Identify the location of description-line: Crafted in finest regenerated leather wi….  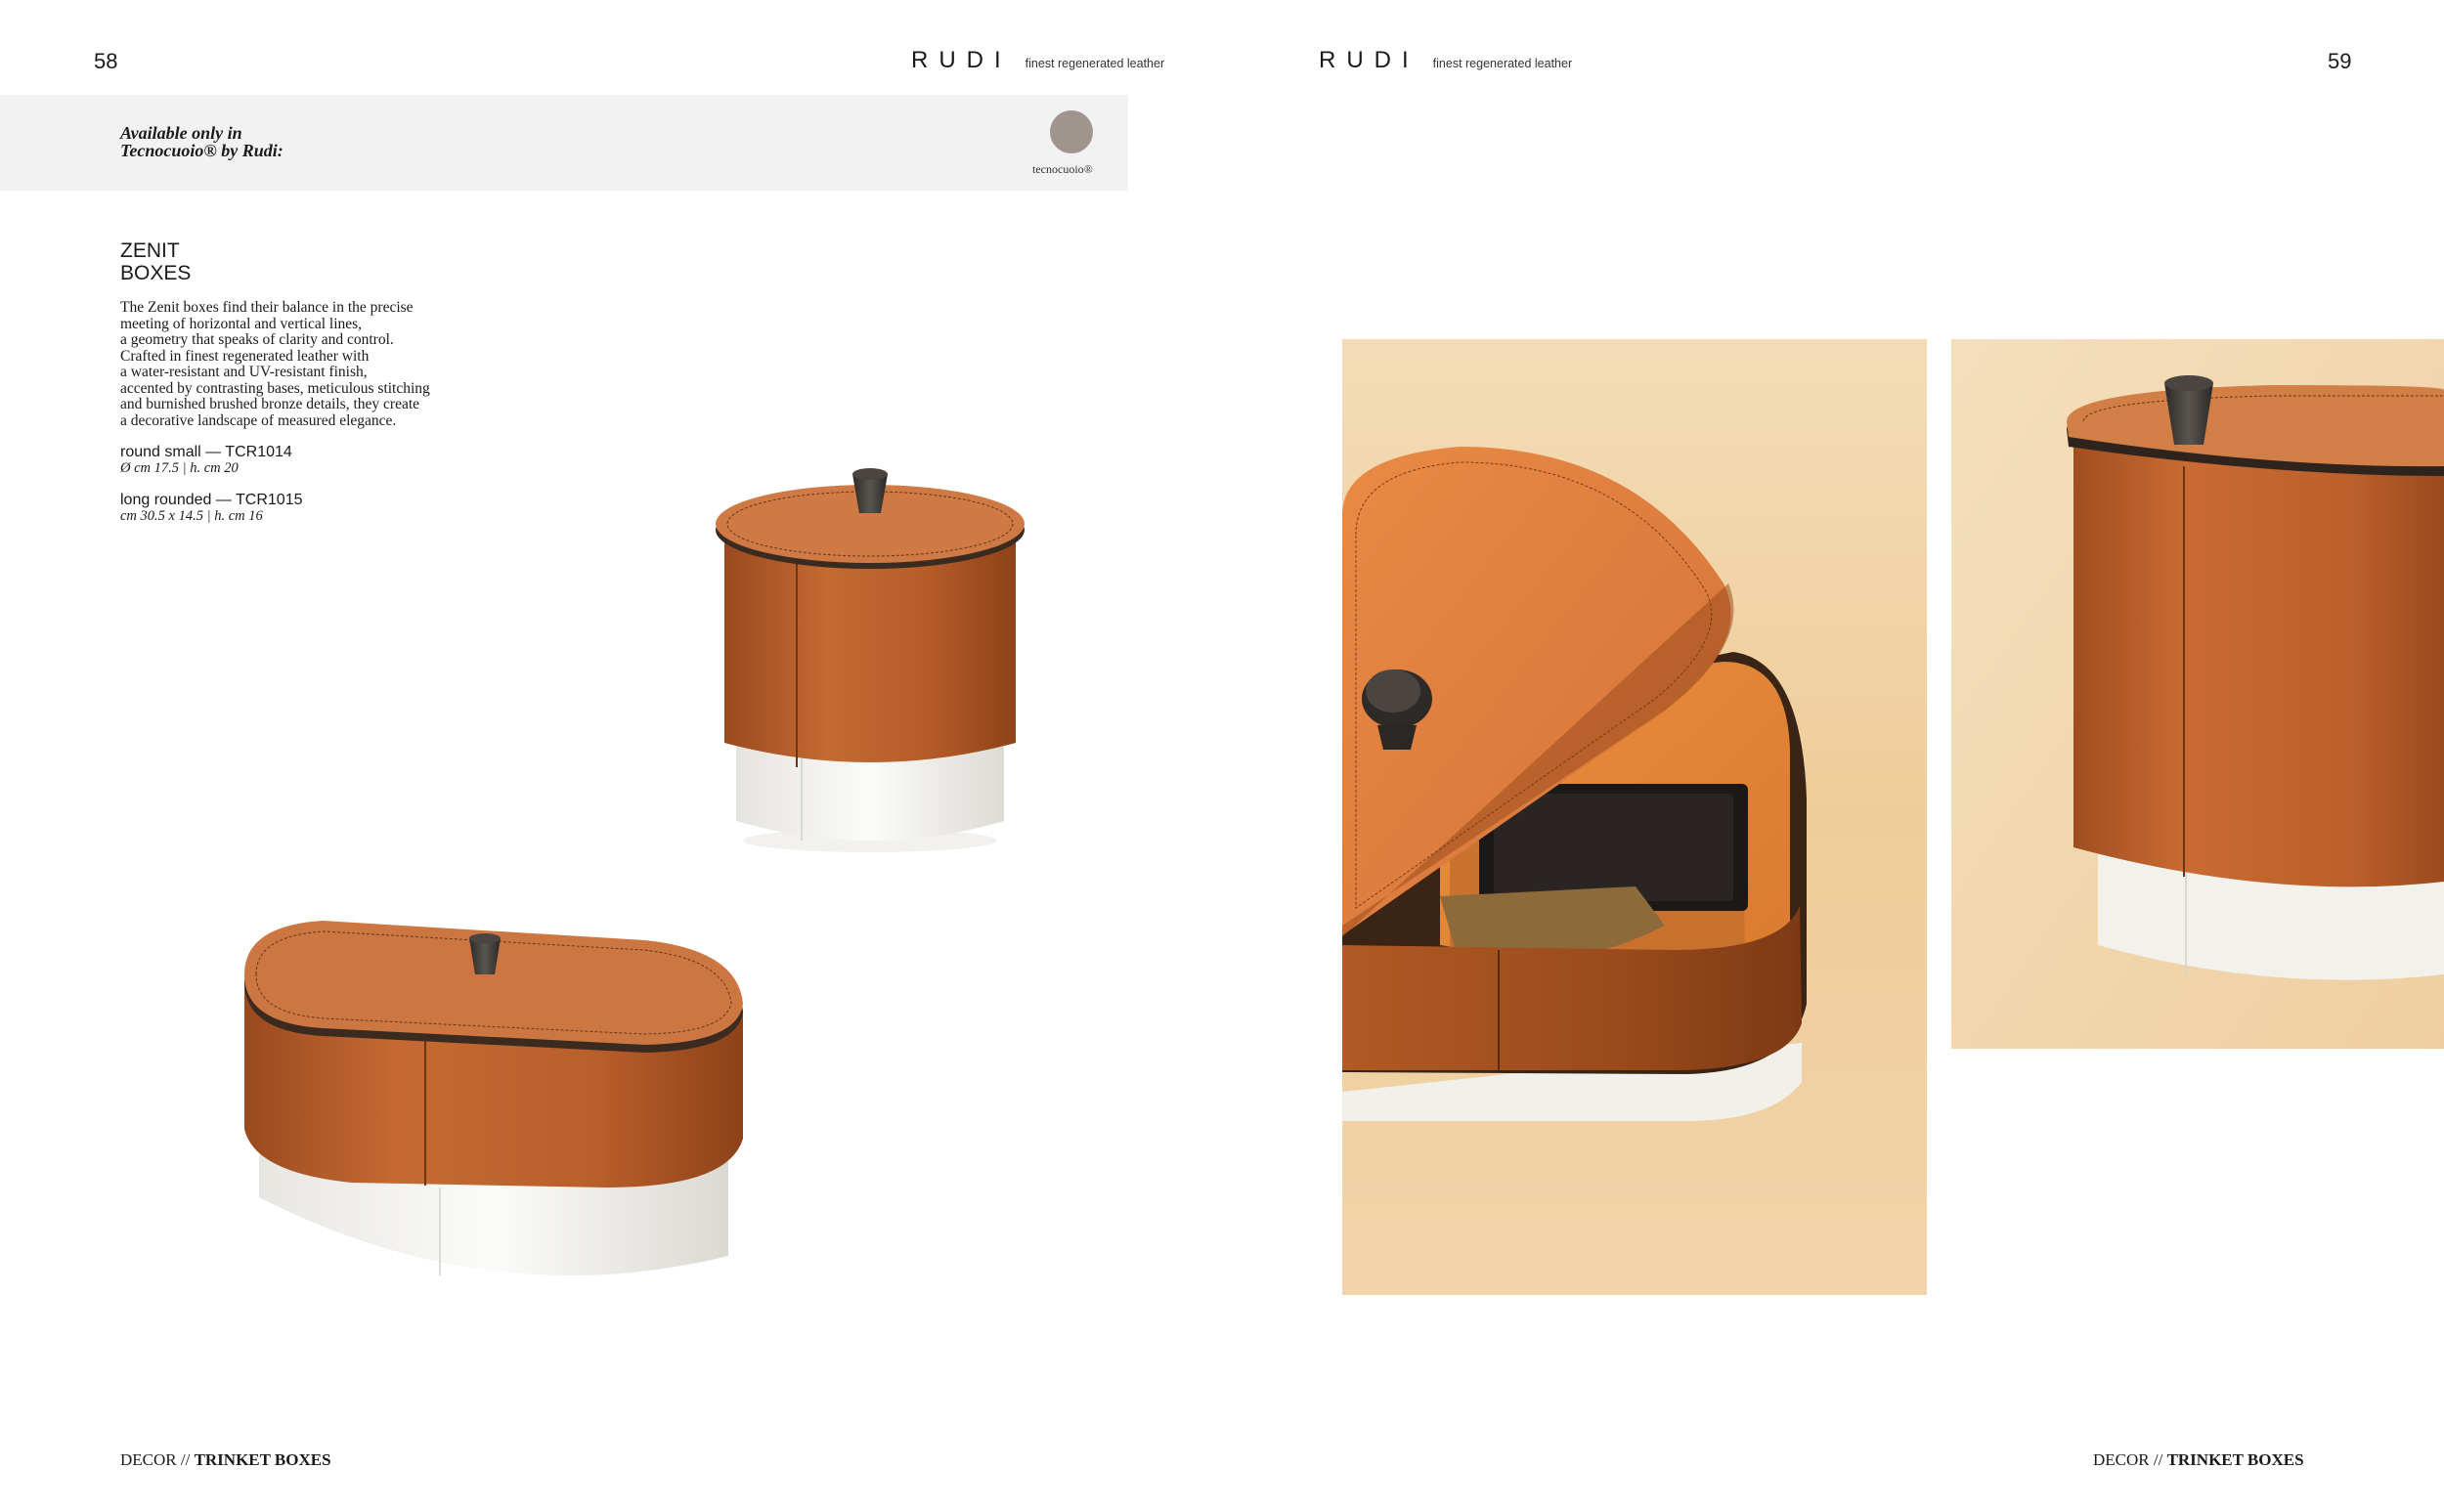
(245, 356).